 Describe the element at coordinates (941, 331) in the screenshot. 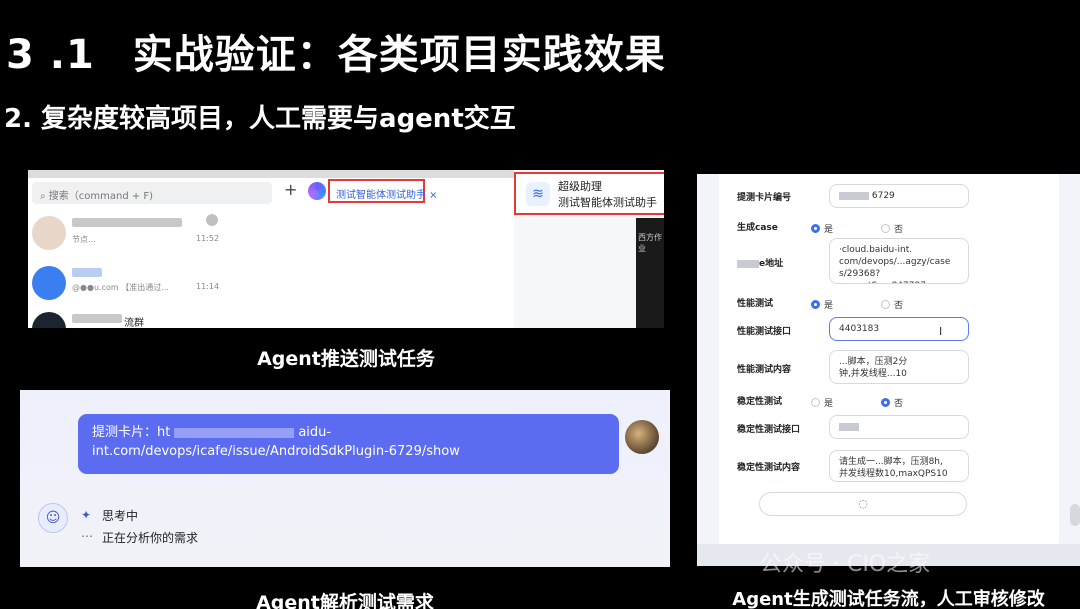

I see `text-cursor-icon: I` at that location.